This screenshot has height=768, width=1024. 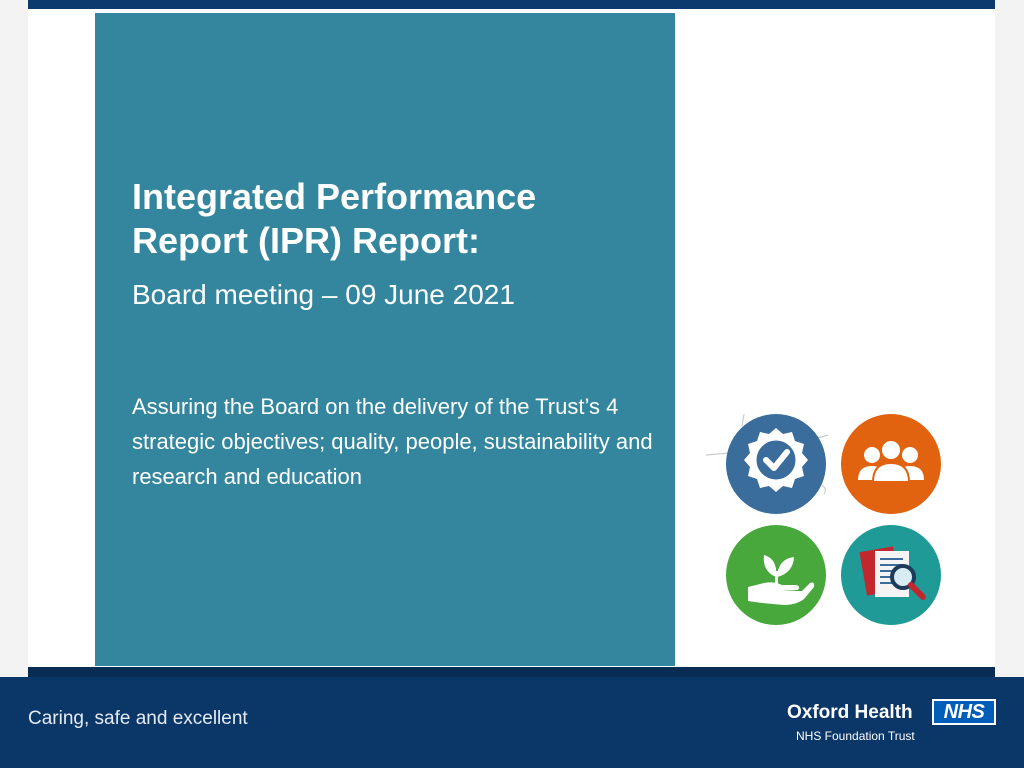 I want to click on document-magnifier-icon, so click(x=891, y=575).